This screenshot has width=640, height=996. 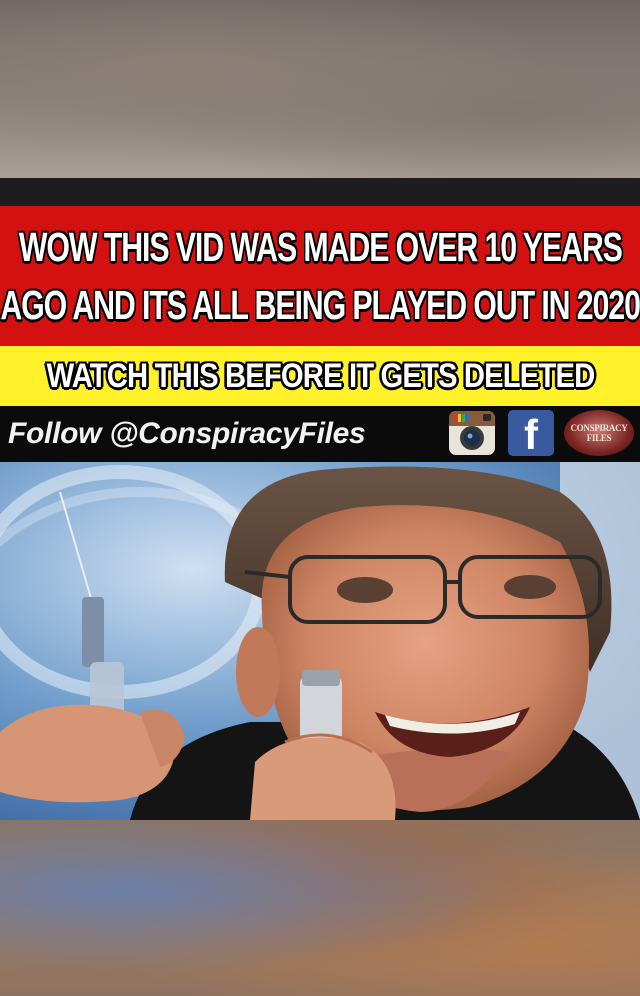 I want to click on instagram-icon, so click(x=472, y=433).